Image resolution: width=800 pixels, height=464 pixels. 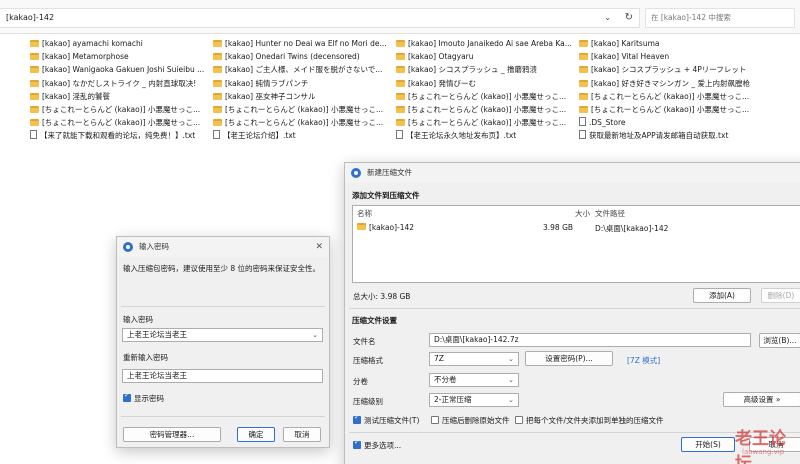 I want to click on format-mode-link: [7Z 模式], so click(x=643, y=360).